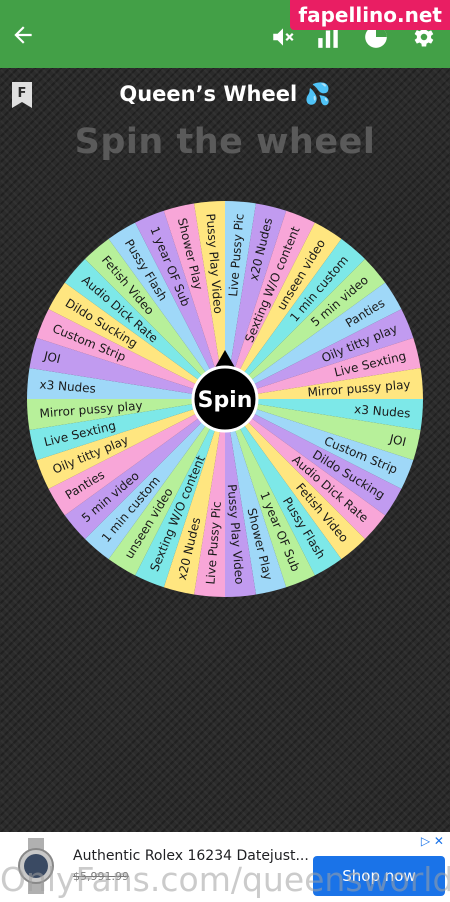 Image resolution: width=450 pixels, height=902 pixels. Describe the element at coordinates (101, 876) in the screenshot. I see `ad-price: $5,991.99` at that location.